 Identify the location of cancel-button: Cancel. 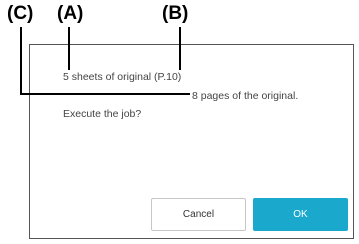
(198, 214).